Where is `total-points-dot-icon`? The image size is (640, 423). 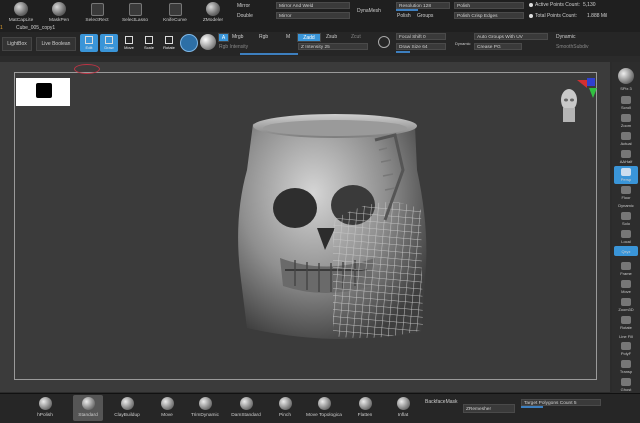
total-points-dot-icon is located at coordinates (531, 16).